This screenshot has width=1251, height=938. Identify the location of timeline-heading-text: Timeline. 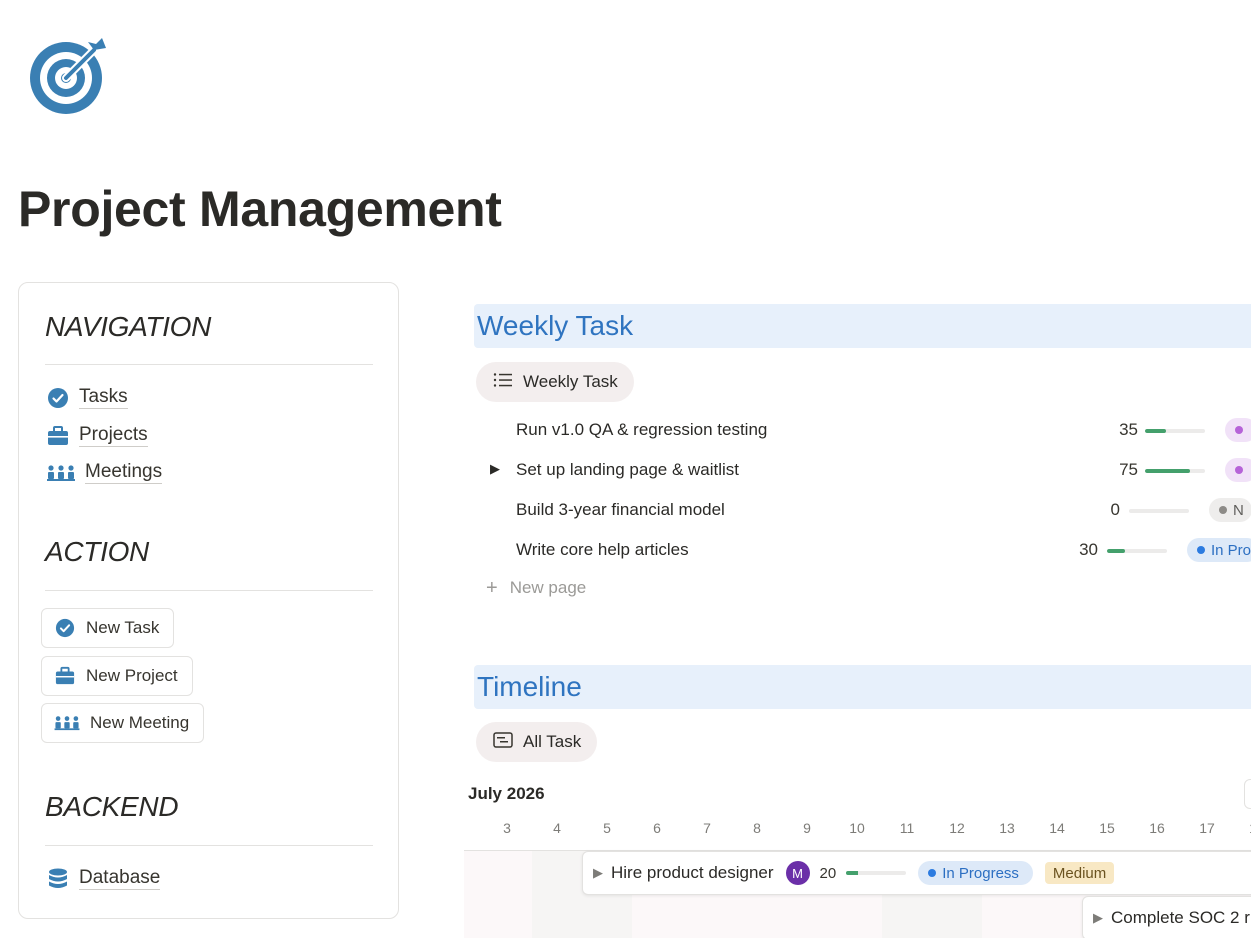
(529, 686).